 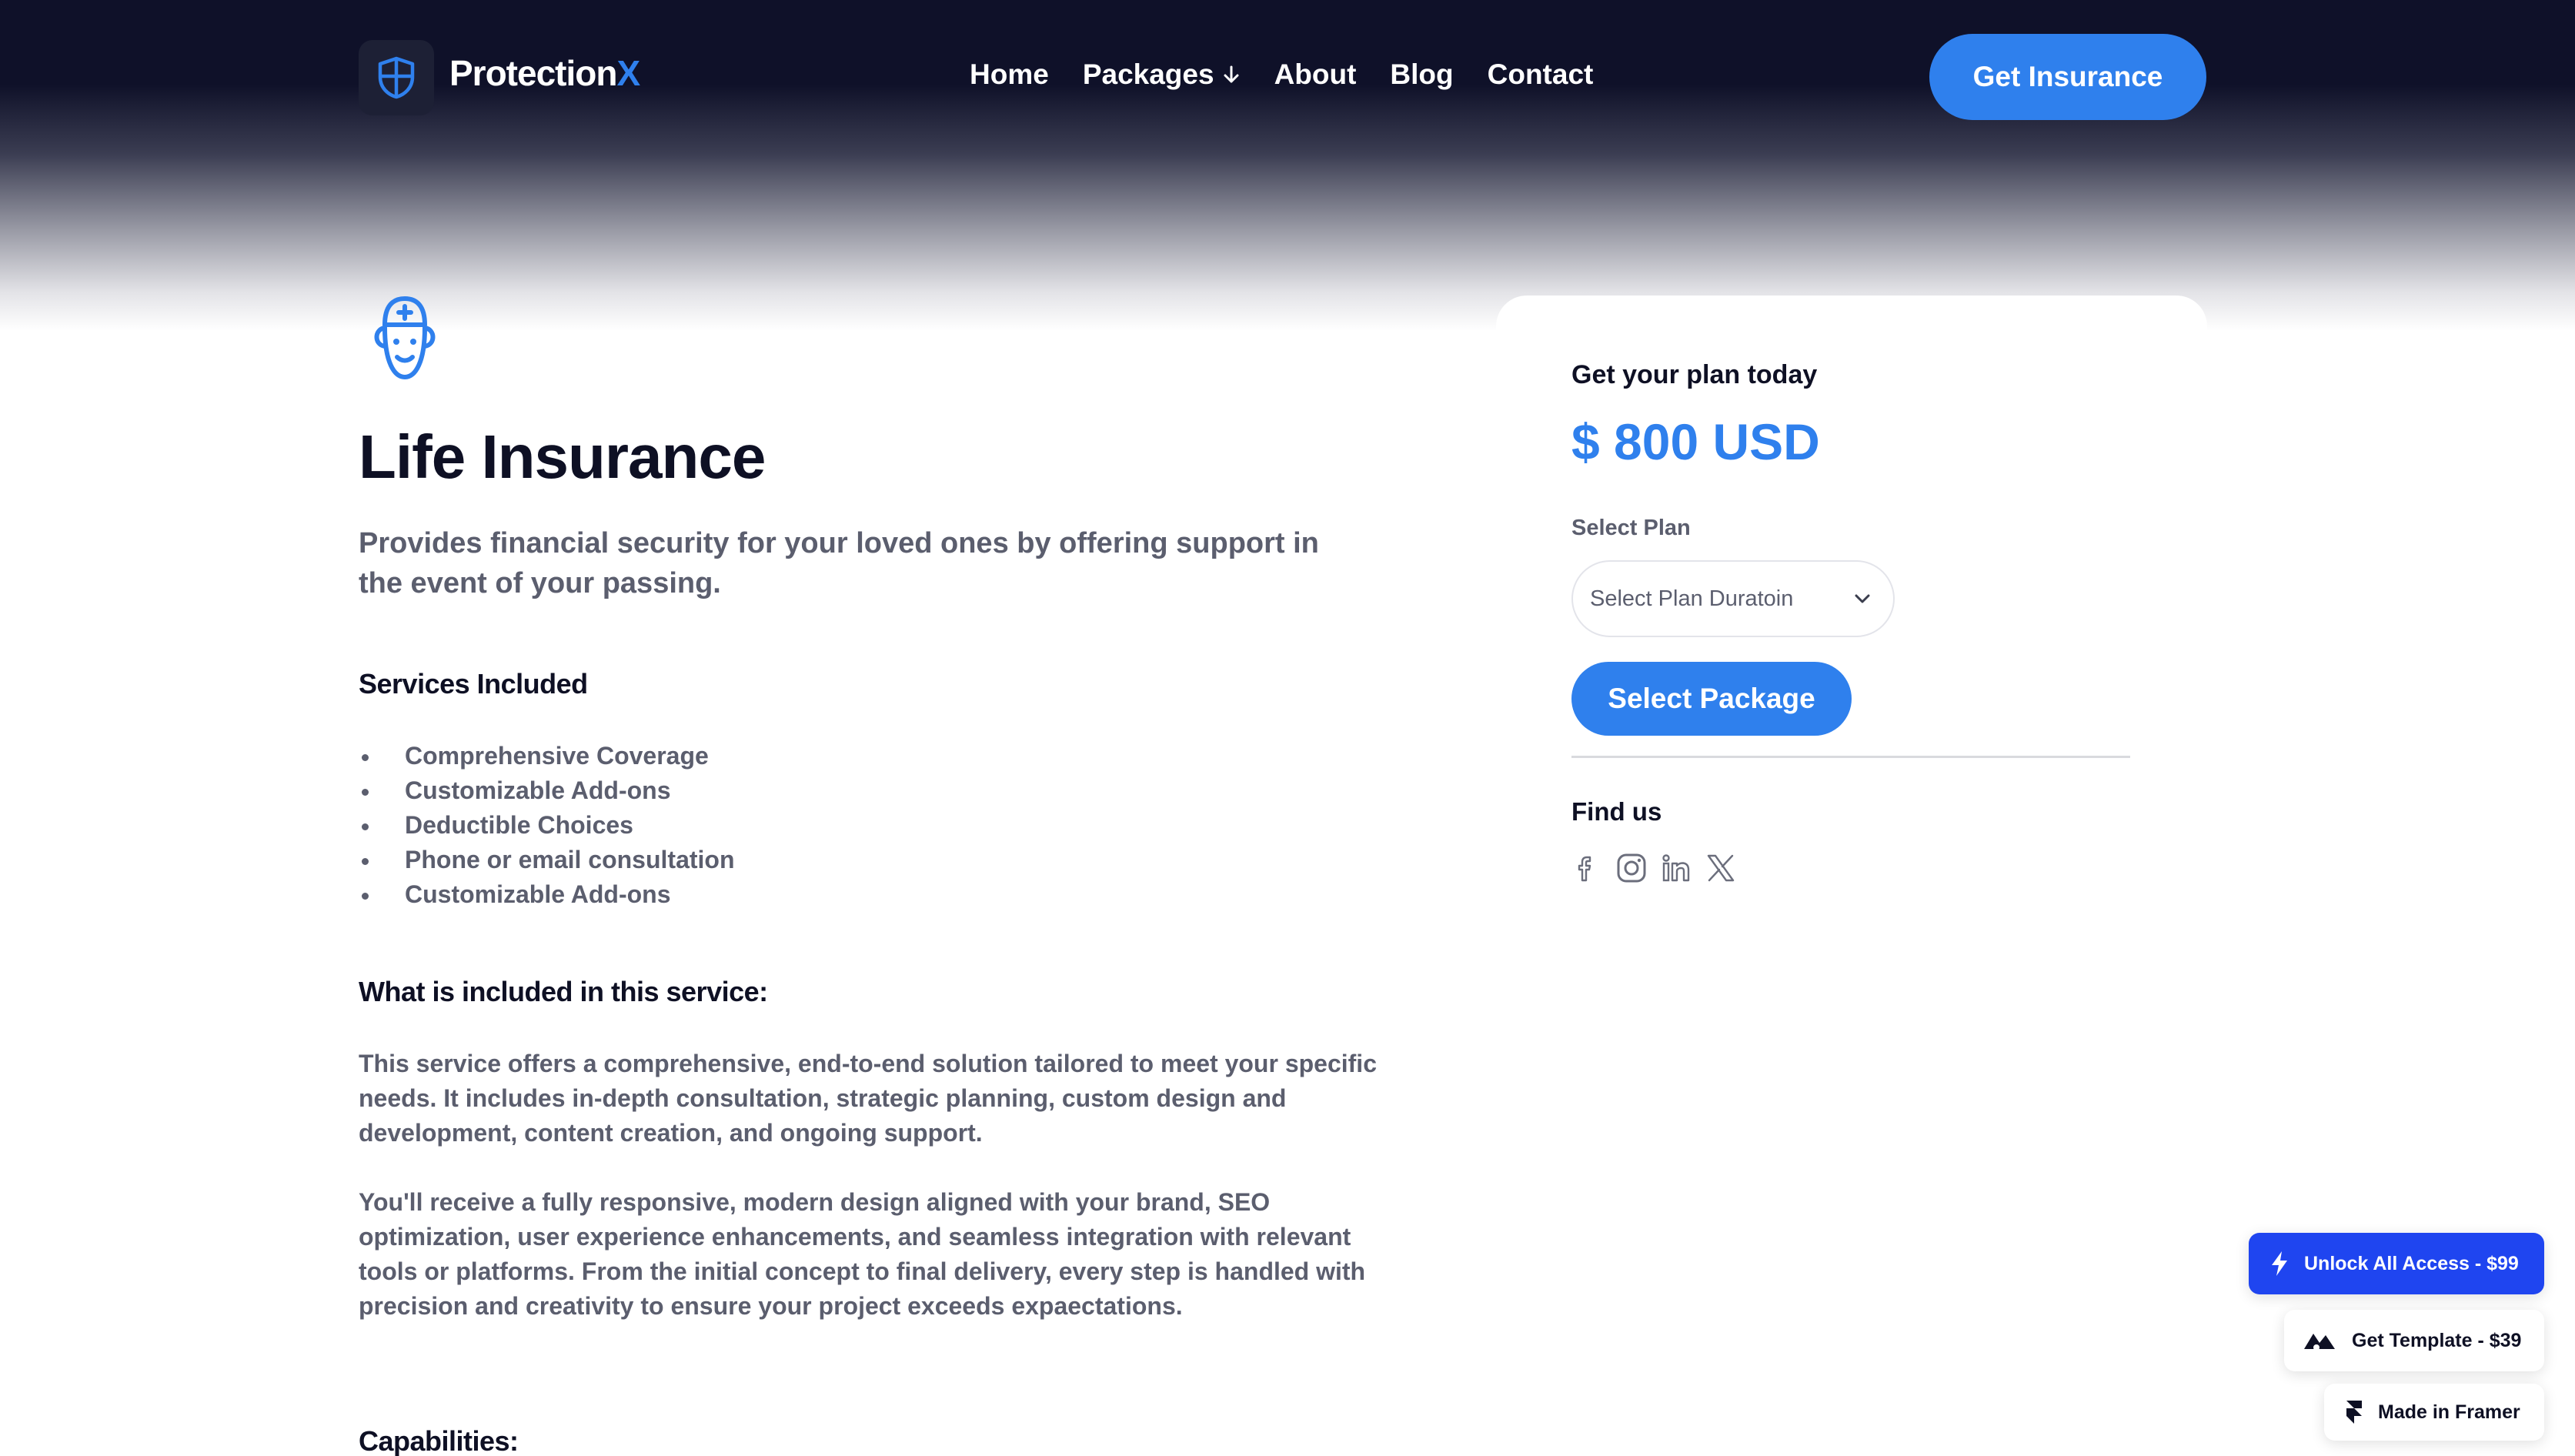 What do you see at coordinates (1616, 811) in the screenshot?
I see `find-us-heading: Find us` at bounding box center [1616, 811].